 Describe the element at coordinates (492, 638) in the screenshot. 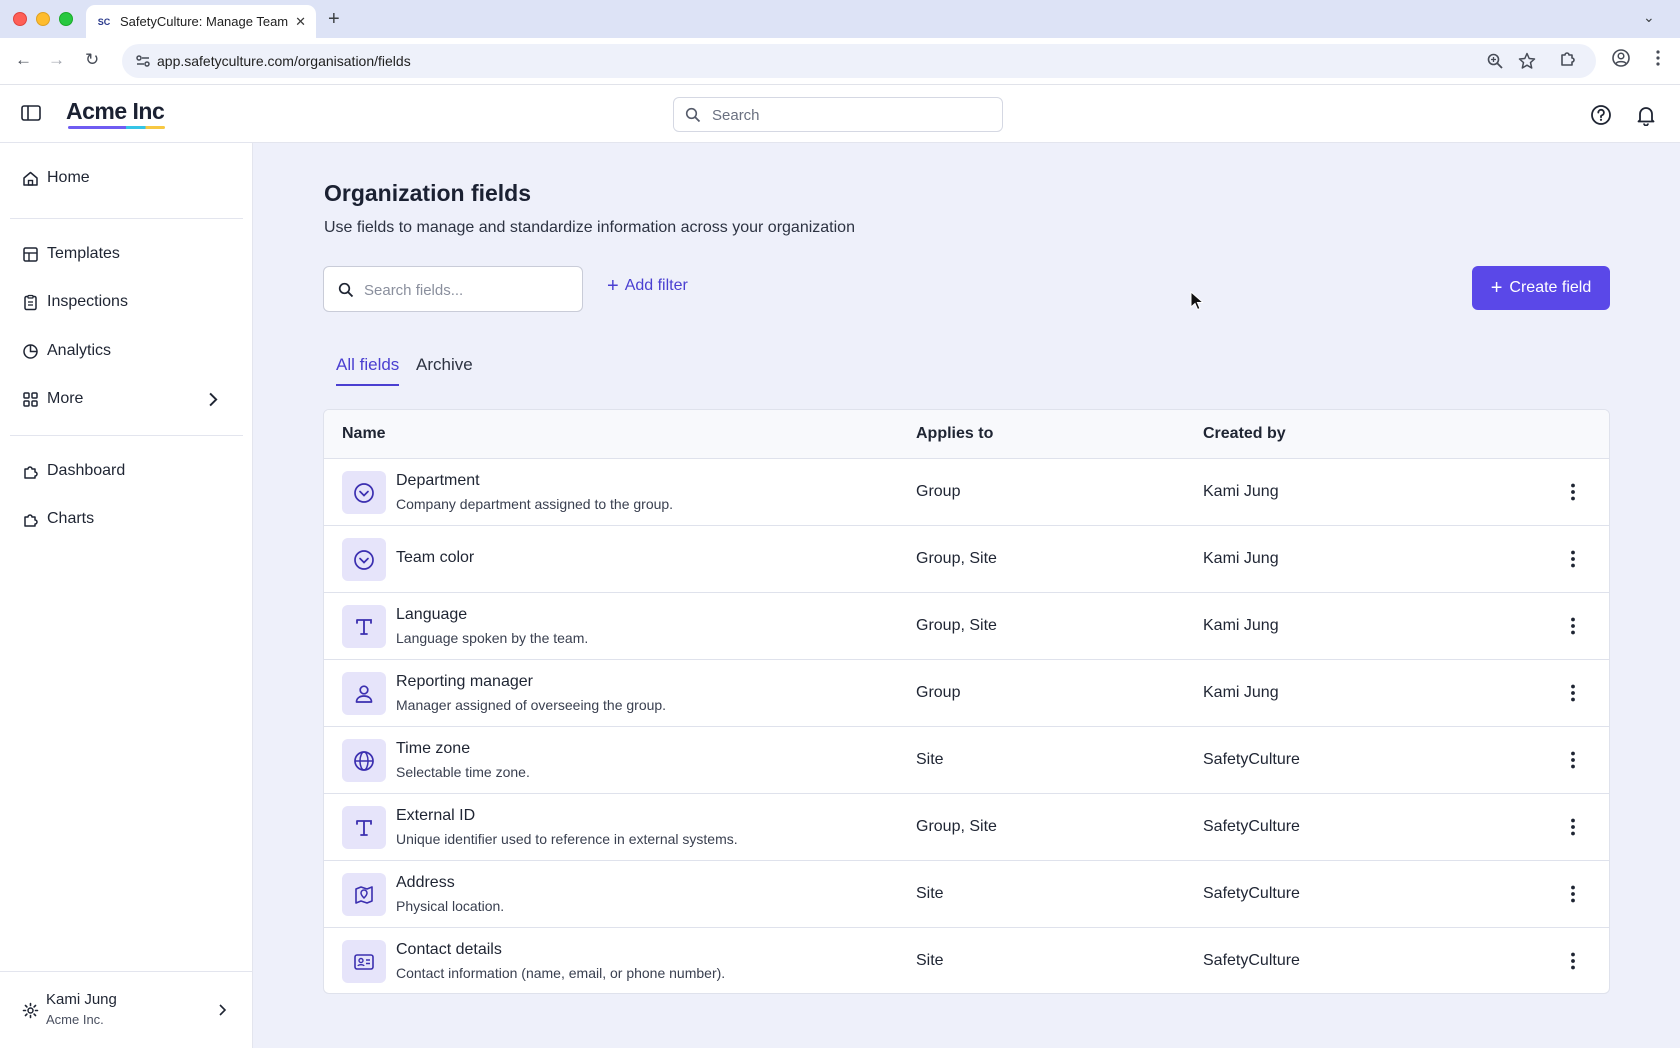

I see `row-description: Language spoken by the team.` at that location.